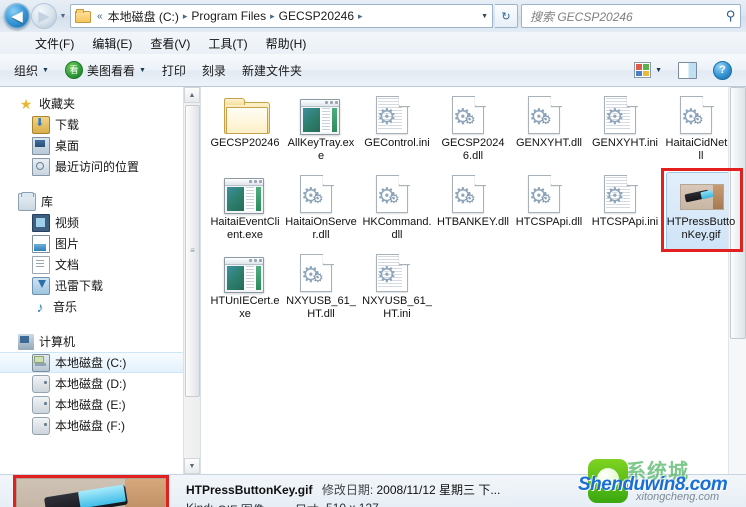 The width and height of the screenshot is (746, 507). I want to click on details-size-label: 尺寸:, so click(308, 504).